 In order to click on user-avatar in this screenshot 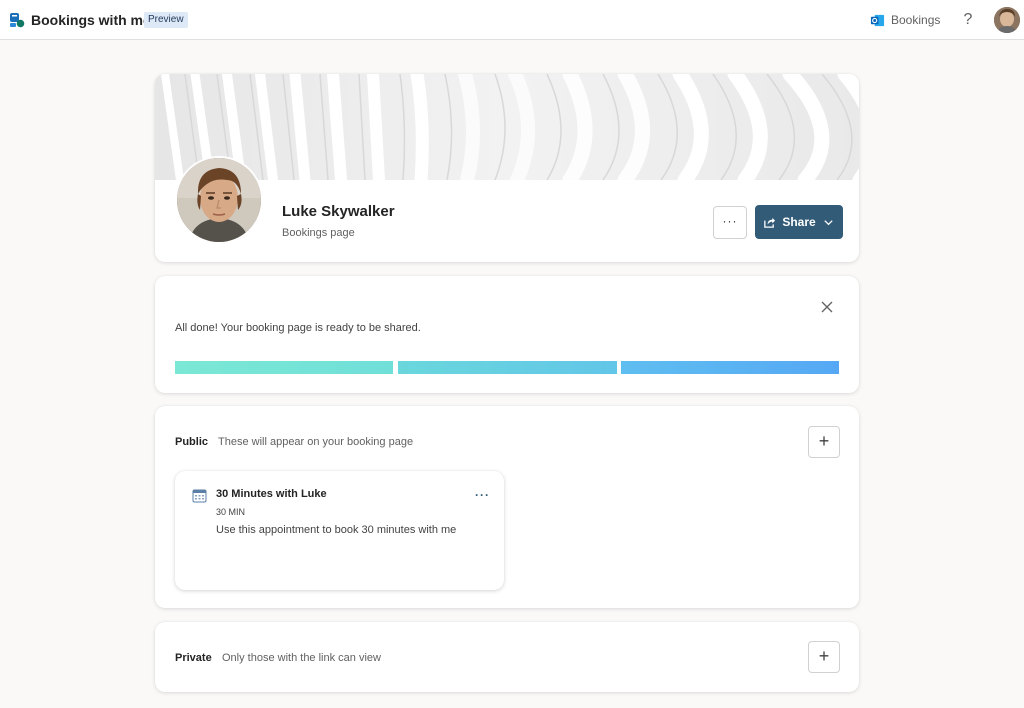, I will do `click(1007, 20)`.